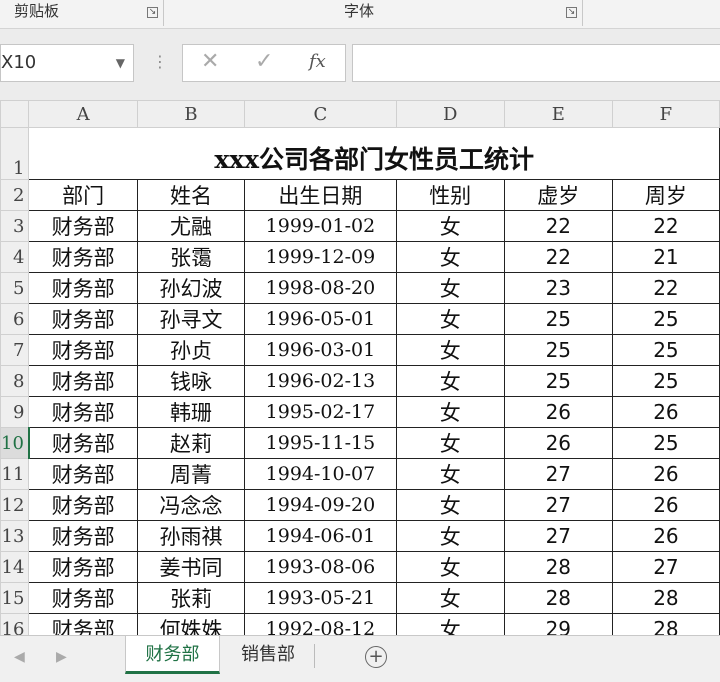 This screenshot has width=720, height=682. Describe the element at coordinates (15, 114) in the screenshot. I see `select-all-corner` at that location.